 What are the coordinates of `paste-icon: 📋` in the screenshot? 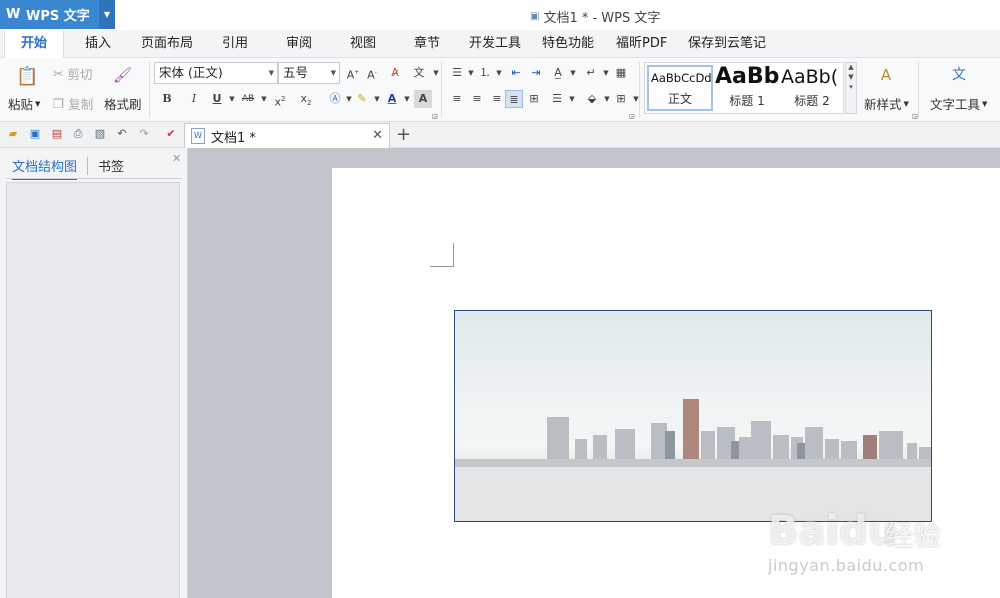 It's located at (27, 77).